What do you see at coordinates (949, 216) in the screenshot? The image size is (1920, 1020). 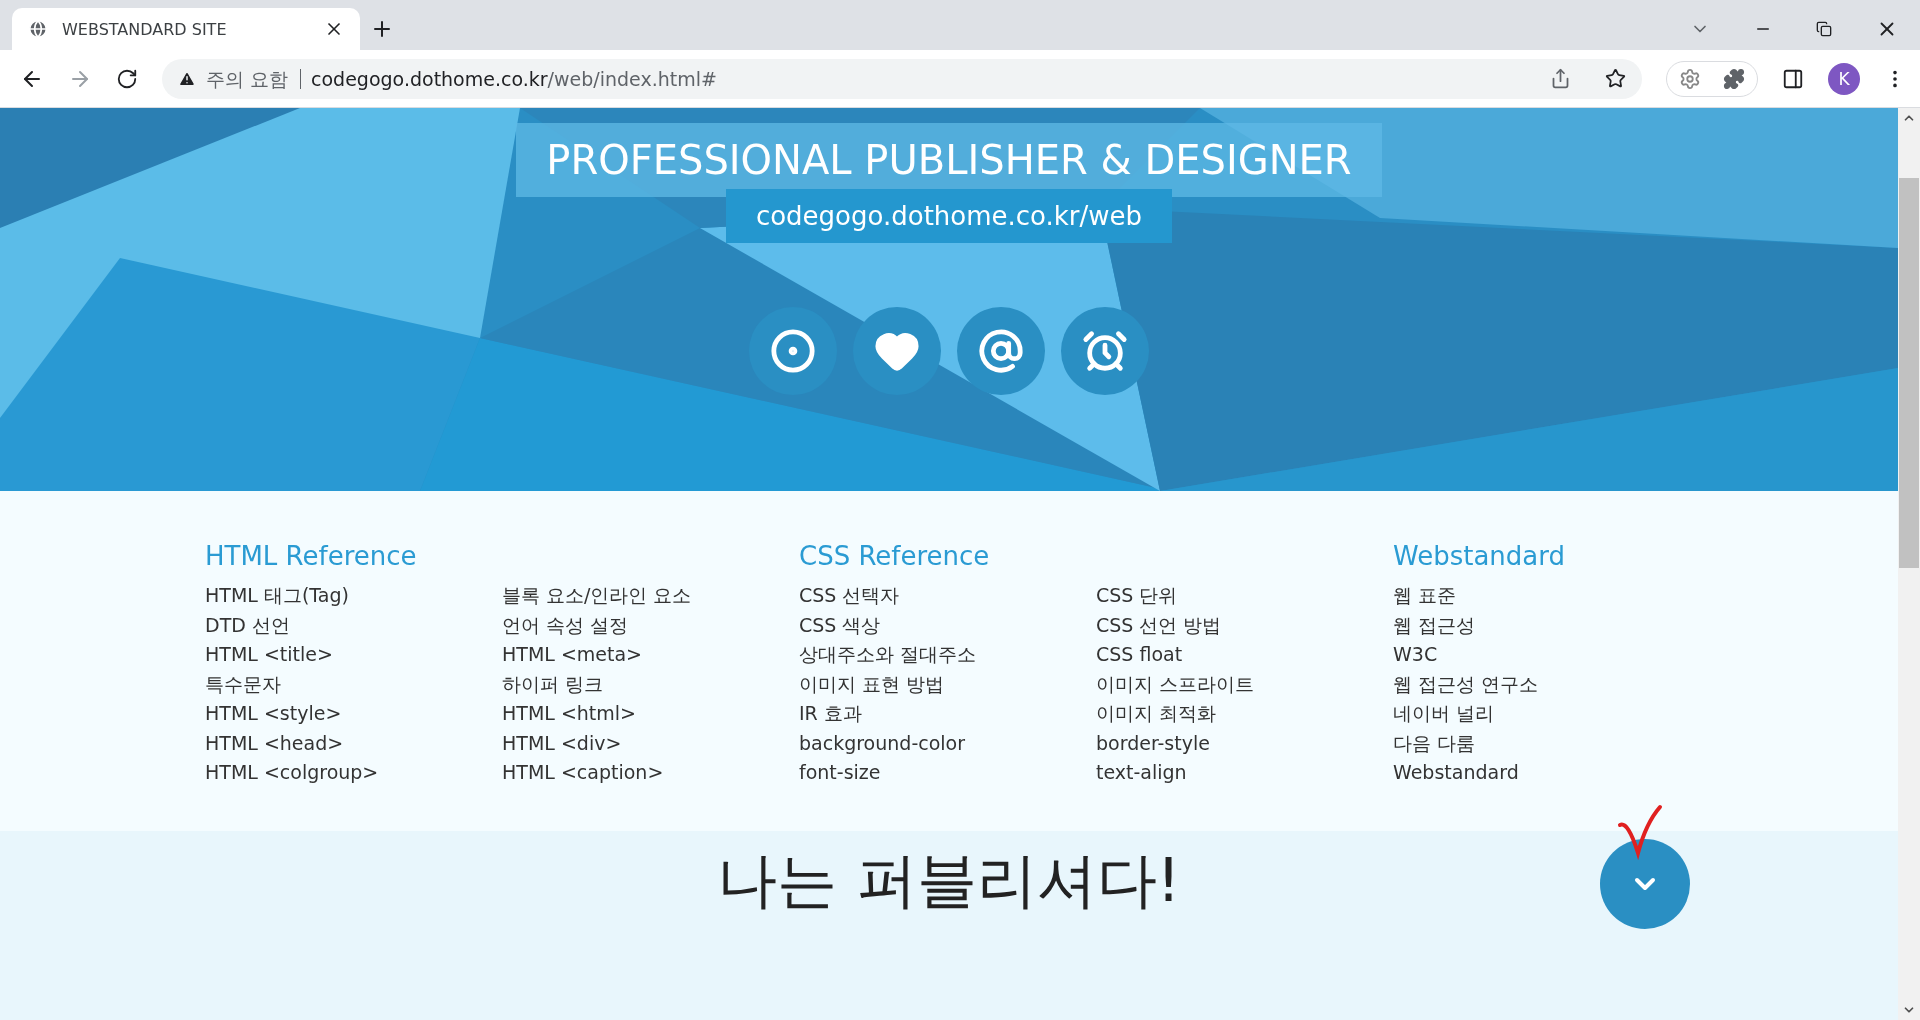 I see `hero-subtitle: codegogo.dothome.co.kr/web` at bounding box center [949, 216].